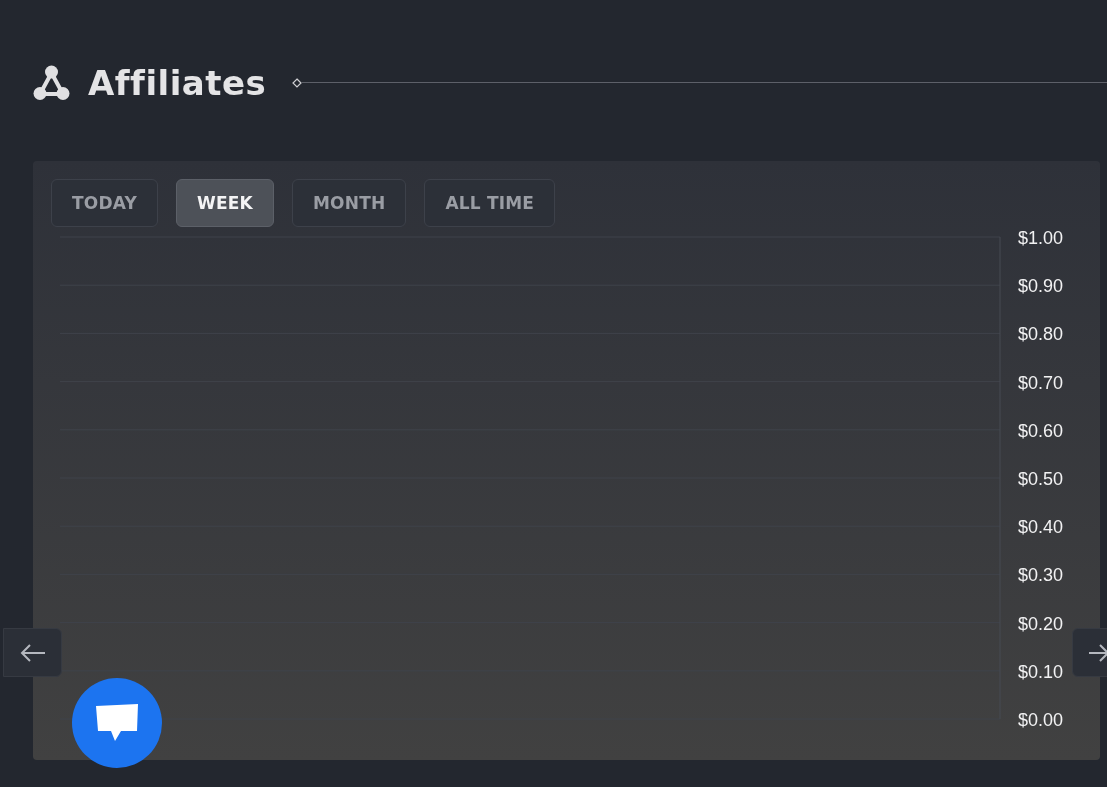 The width and height of the screenshot is (1107, 787). Describe the element at coordinates (1041, 382) in the screenshot. I see `axis-label: $0.70` at that location.